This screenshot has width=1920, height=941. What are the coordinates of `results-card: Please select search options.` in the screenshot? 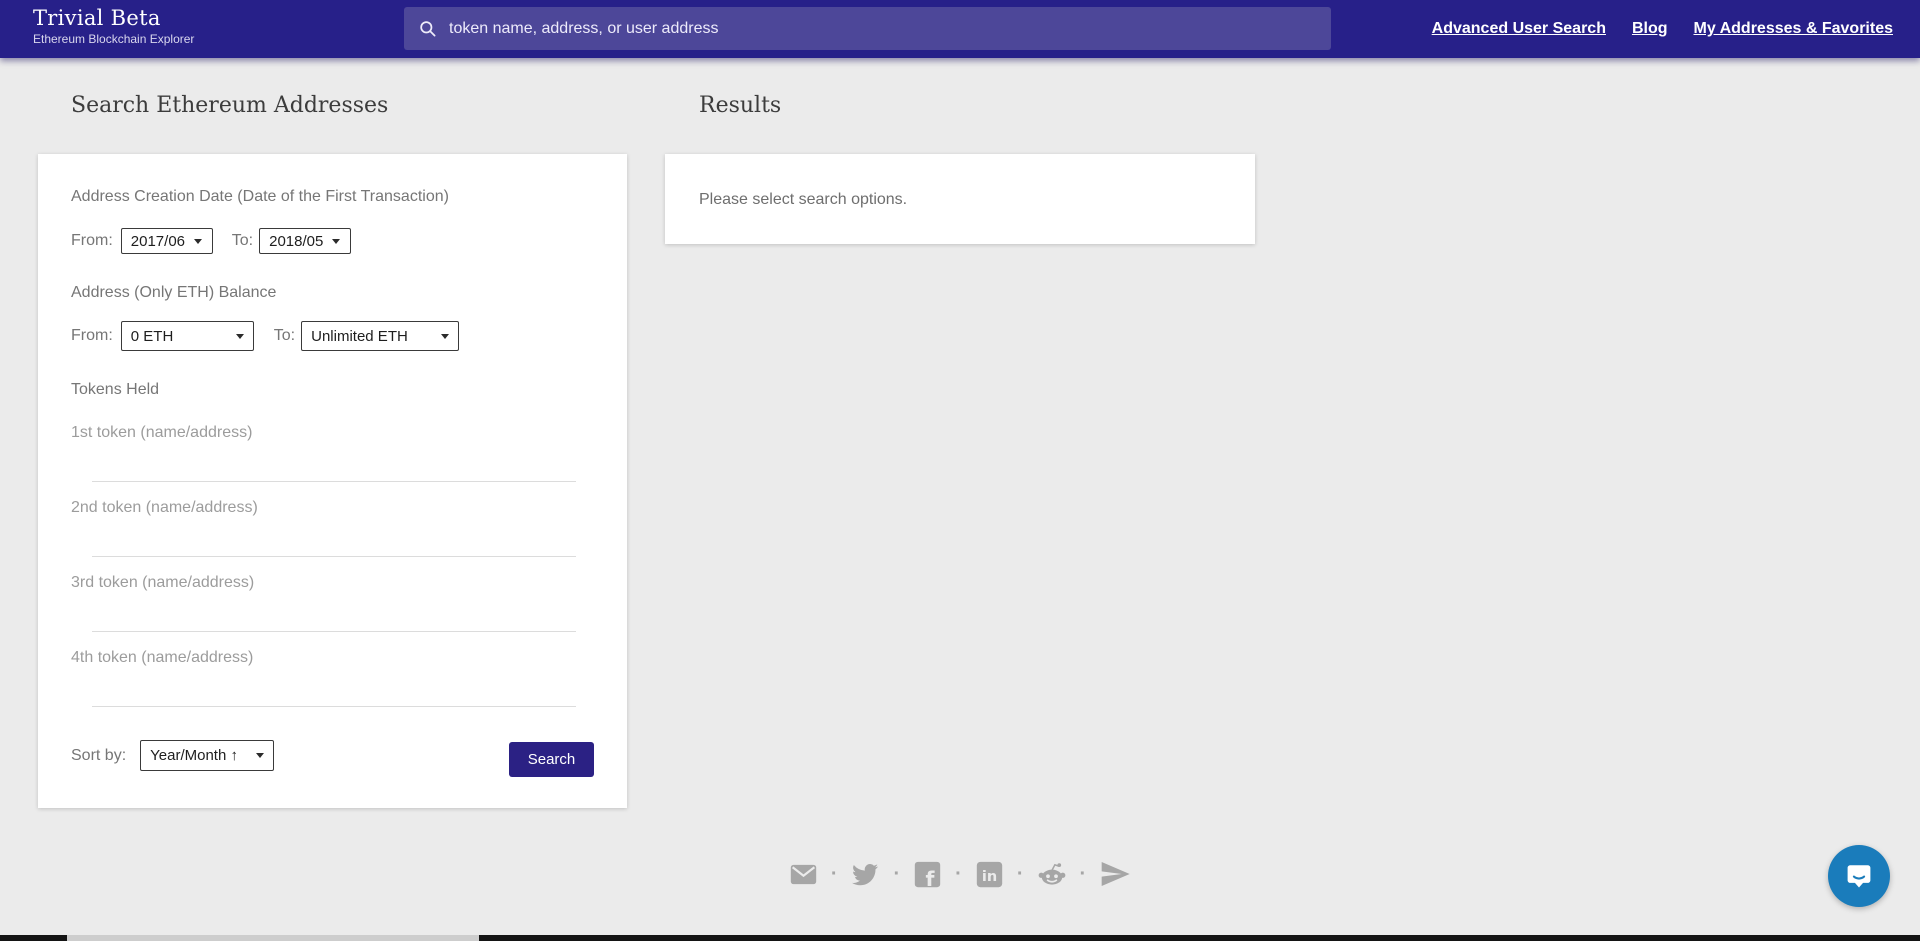 It's located at (960, 199).